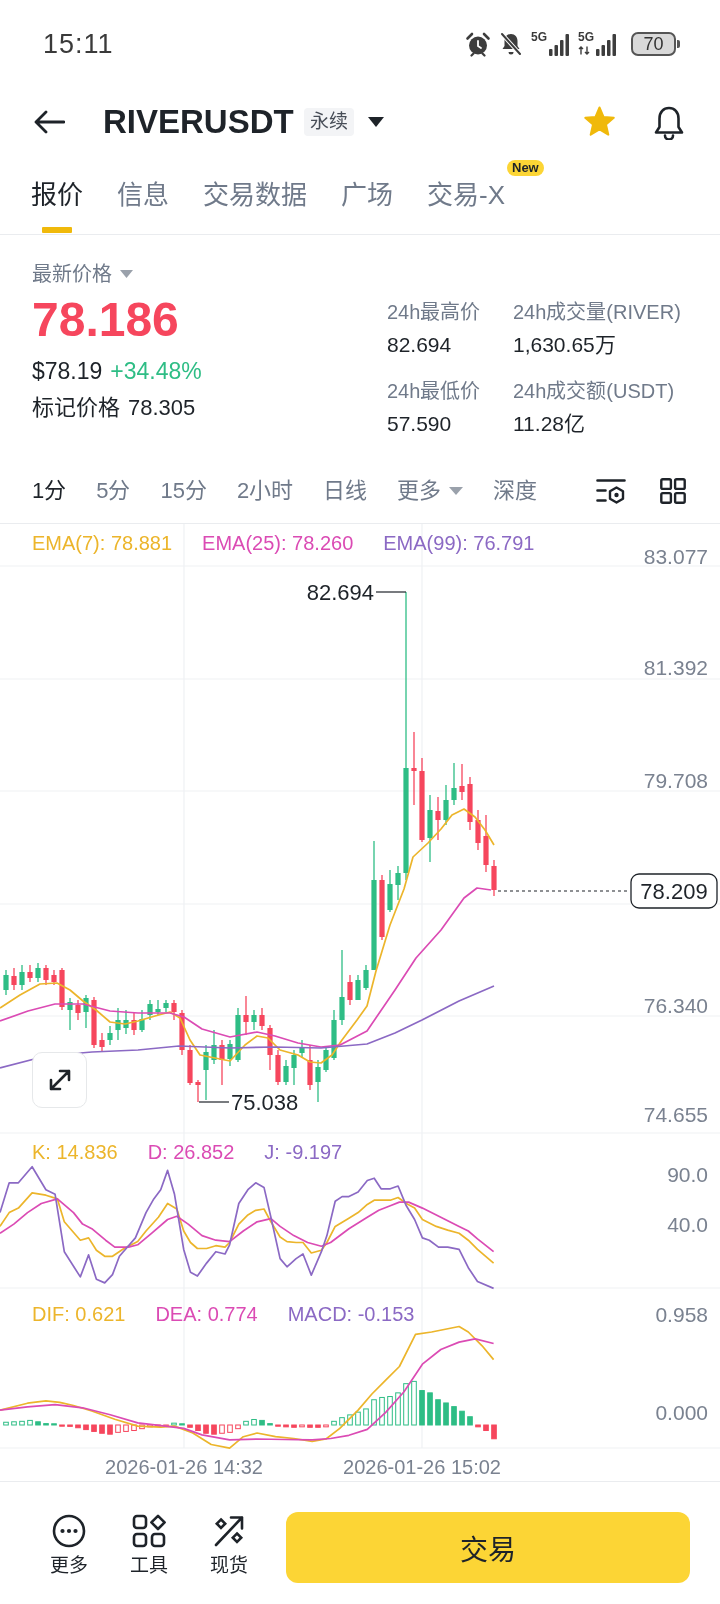  What do you see at coordinates (345, 490) in the screenshot?
I see `interval-tab: 日线` at bounding box center [345, 490].